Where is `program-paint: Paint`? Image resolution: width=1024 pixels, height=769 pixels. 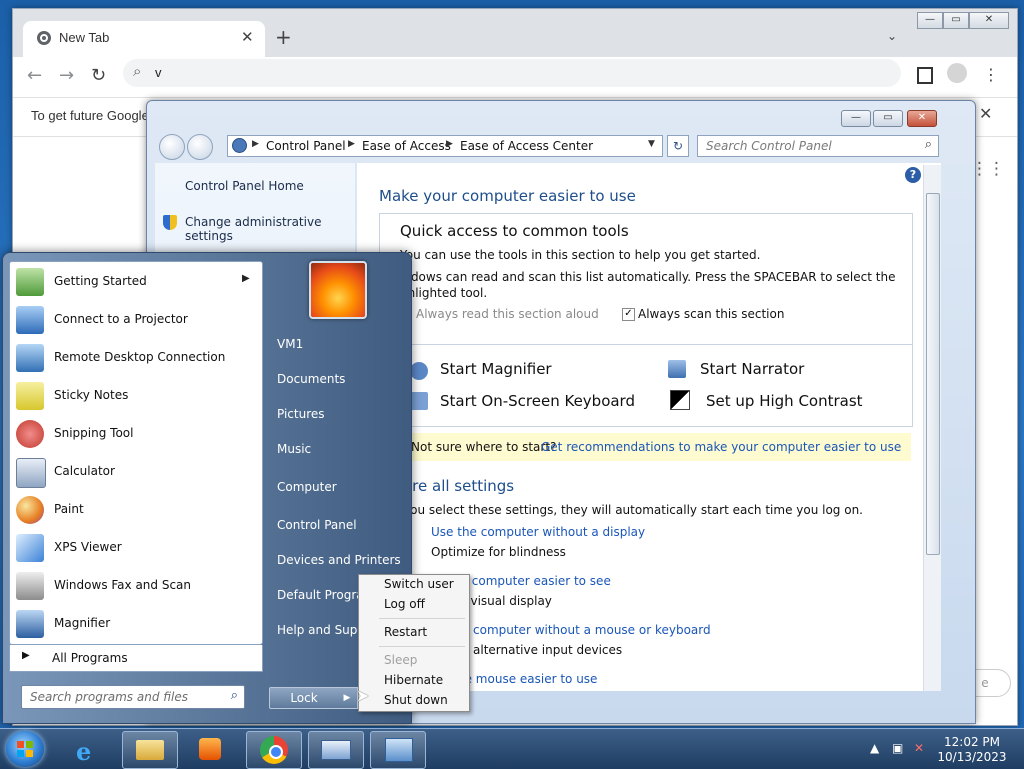 program-paint: Paint is located at coordinates (136, 510).